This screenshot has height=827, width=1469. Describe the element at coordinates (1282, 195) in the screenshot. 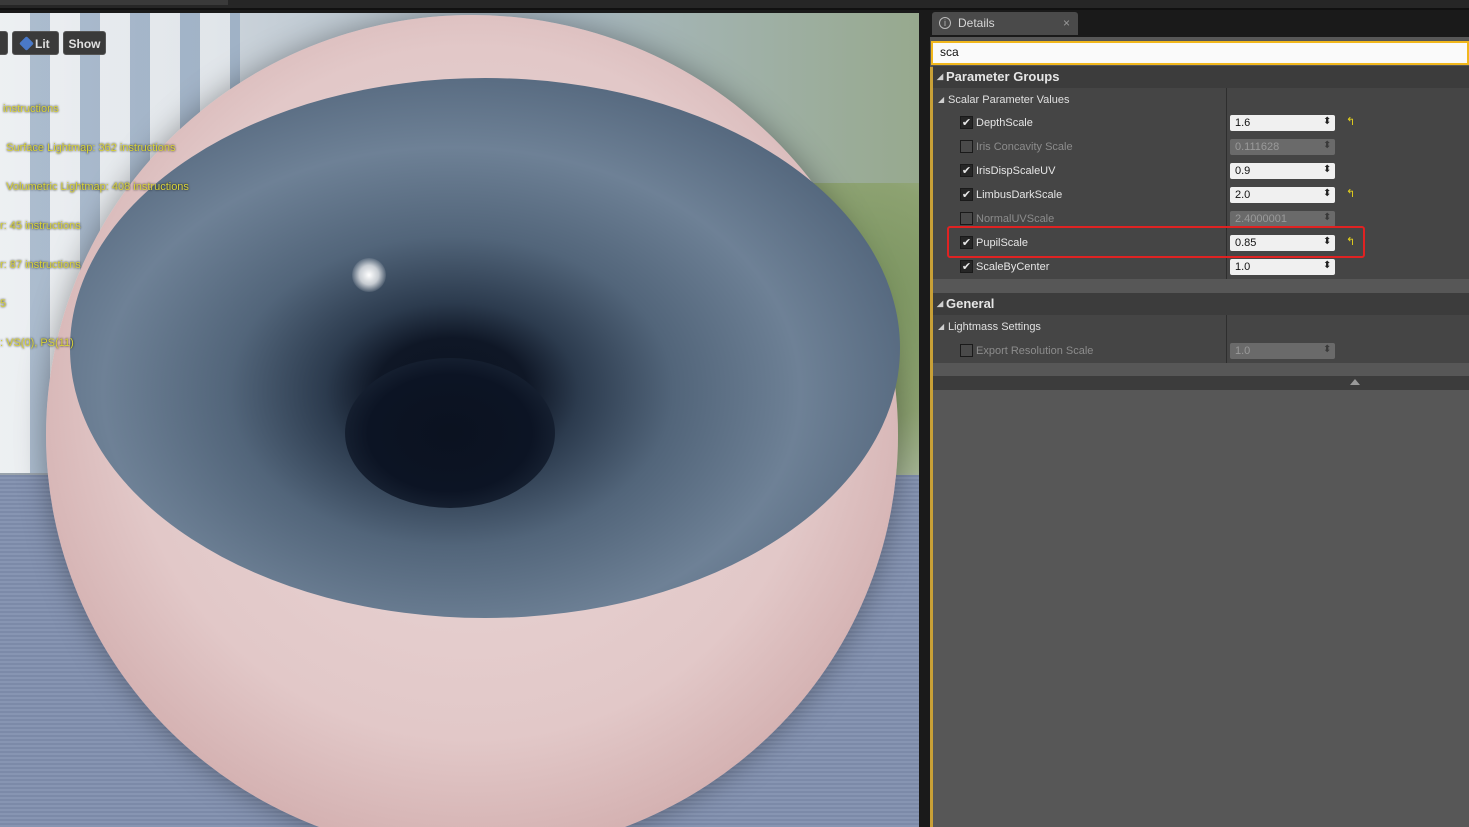

I see `param-value-input: 2.0 ⬍` at that location.